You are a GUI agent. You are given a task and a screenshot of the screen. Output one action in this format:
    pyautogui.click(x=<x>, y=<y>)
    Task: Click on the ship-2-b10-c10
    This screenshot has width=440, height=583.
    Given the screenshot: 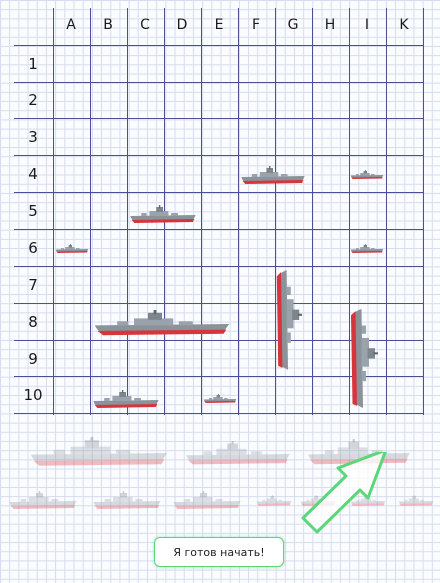 What is the action you would take?
    pyautogui.click(x=126, y=400)
    